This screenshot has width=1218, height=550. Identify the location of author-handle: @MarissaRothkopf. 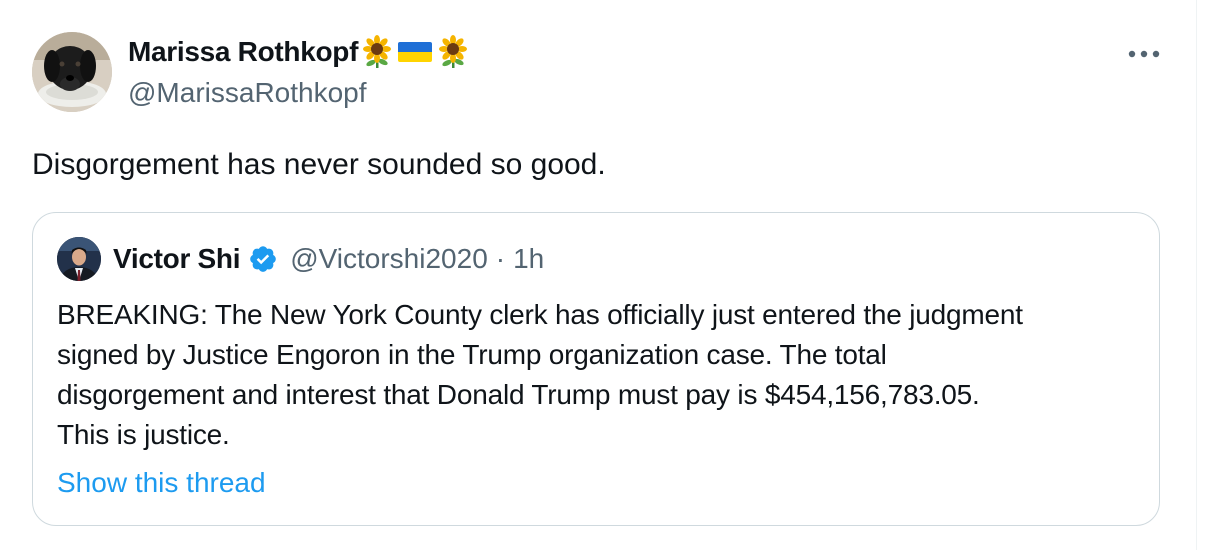
(247, 93).